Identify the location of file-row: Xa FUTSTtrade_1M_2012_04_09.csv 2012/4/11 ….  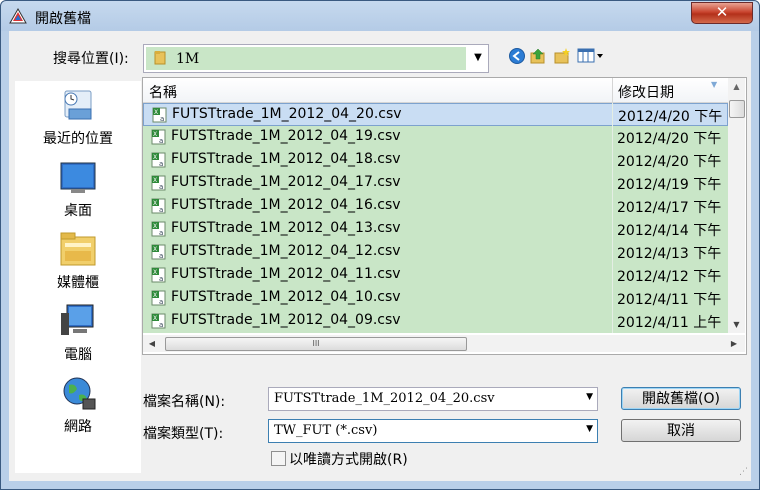
(435, 321).